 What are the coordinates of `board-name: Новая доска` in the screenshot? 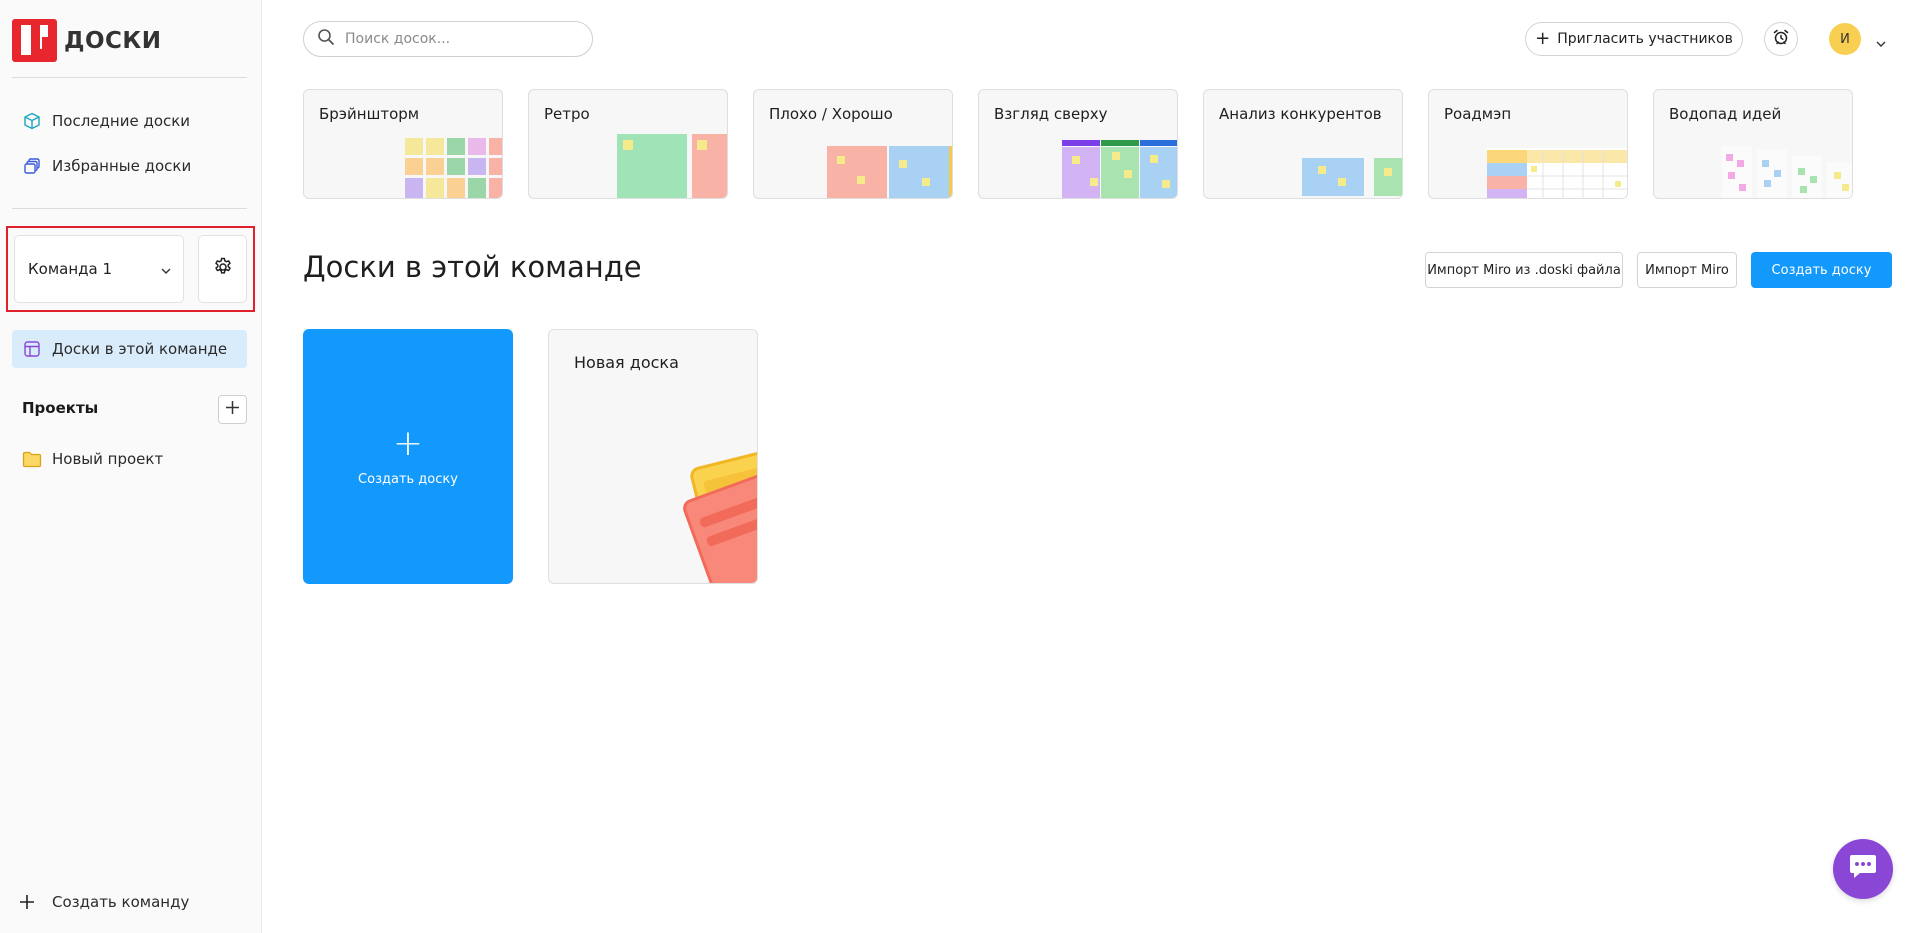 It's located at (626, 362).